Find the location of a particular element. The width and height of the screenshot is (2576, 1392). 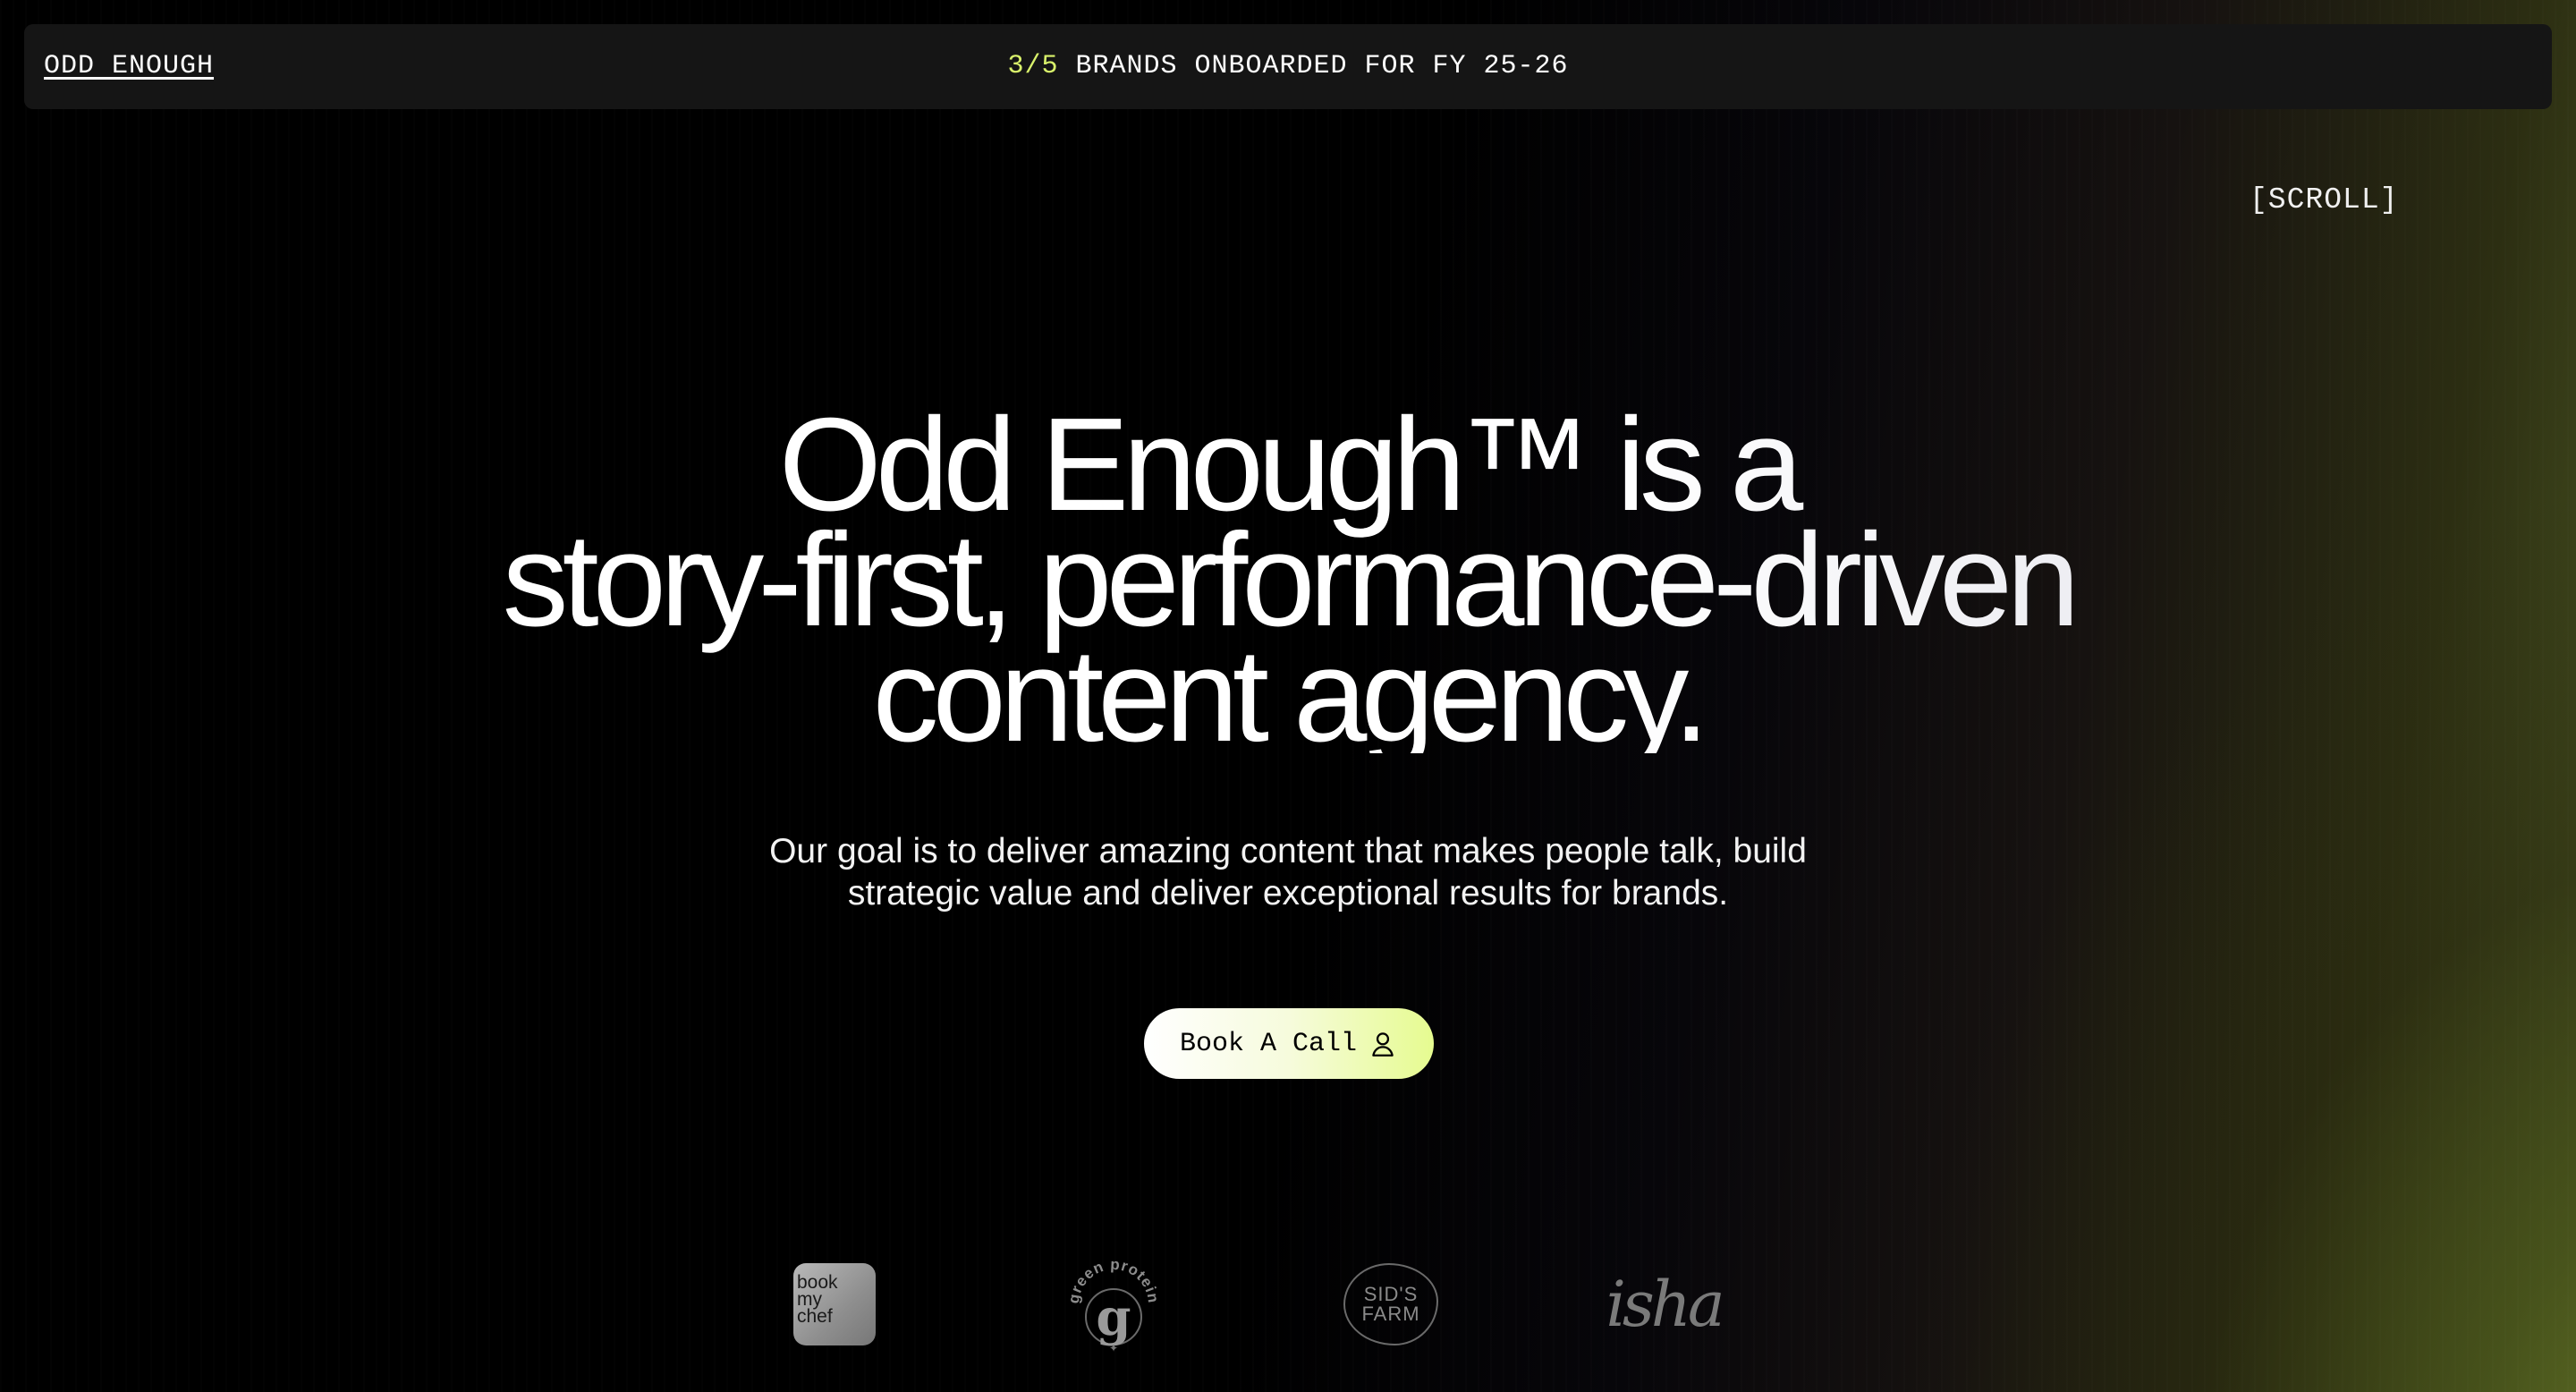

onboarding-ticker-text: BRANDS ONBOARDED FOR FY 25-26 is located at coordinates (1313, 66).